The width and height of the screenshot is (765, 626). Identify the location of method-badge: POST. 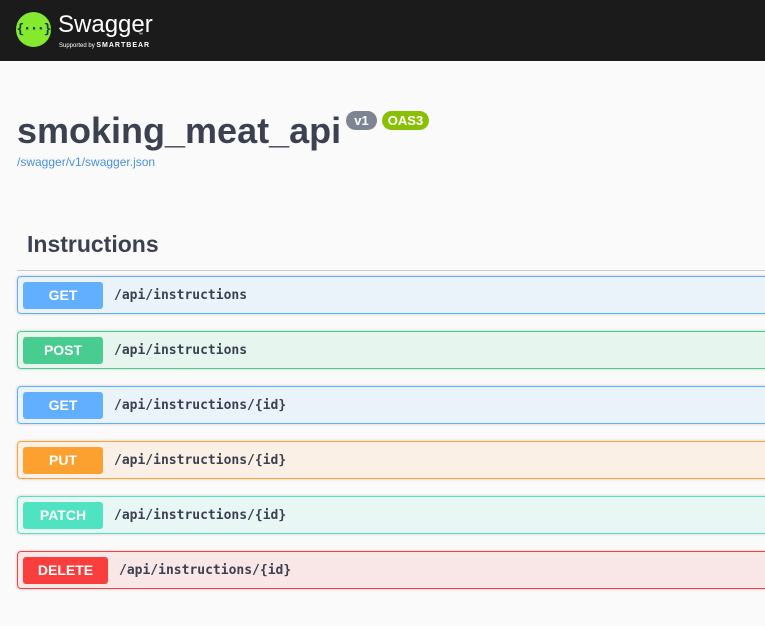
(63, 350).